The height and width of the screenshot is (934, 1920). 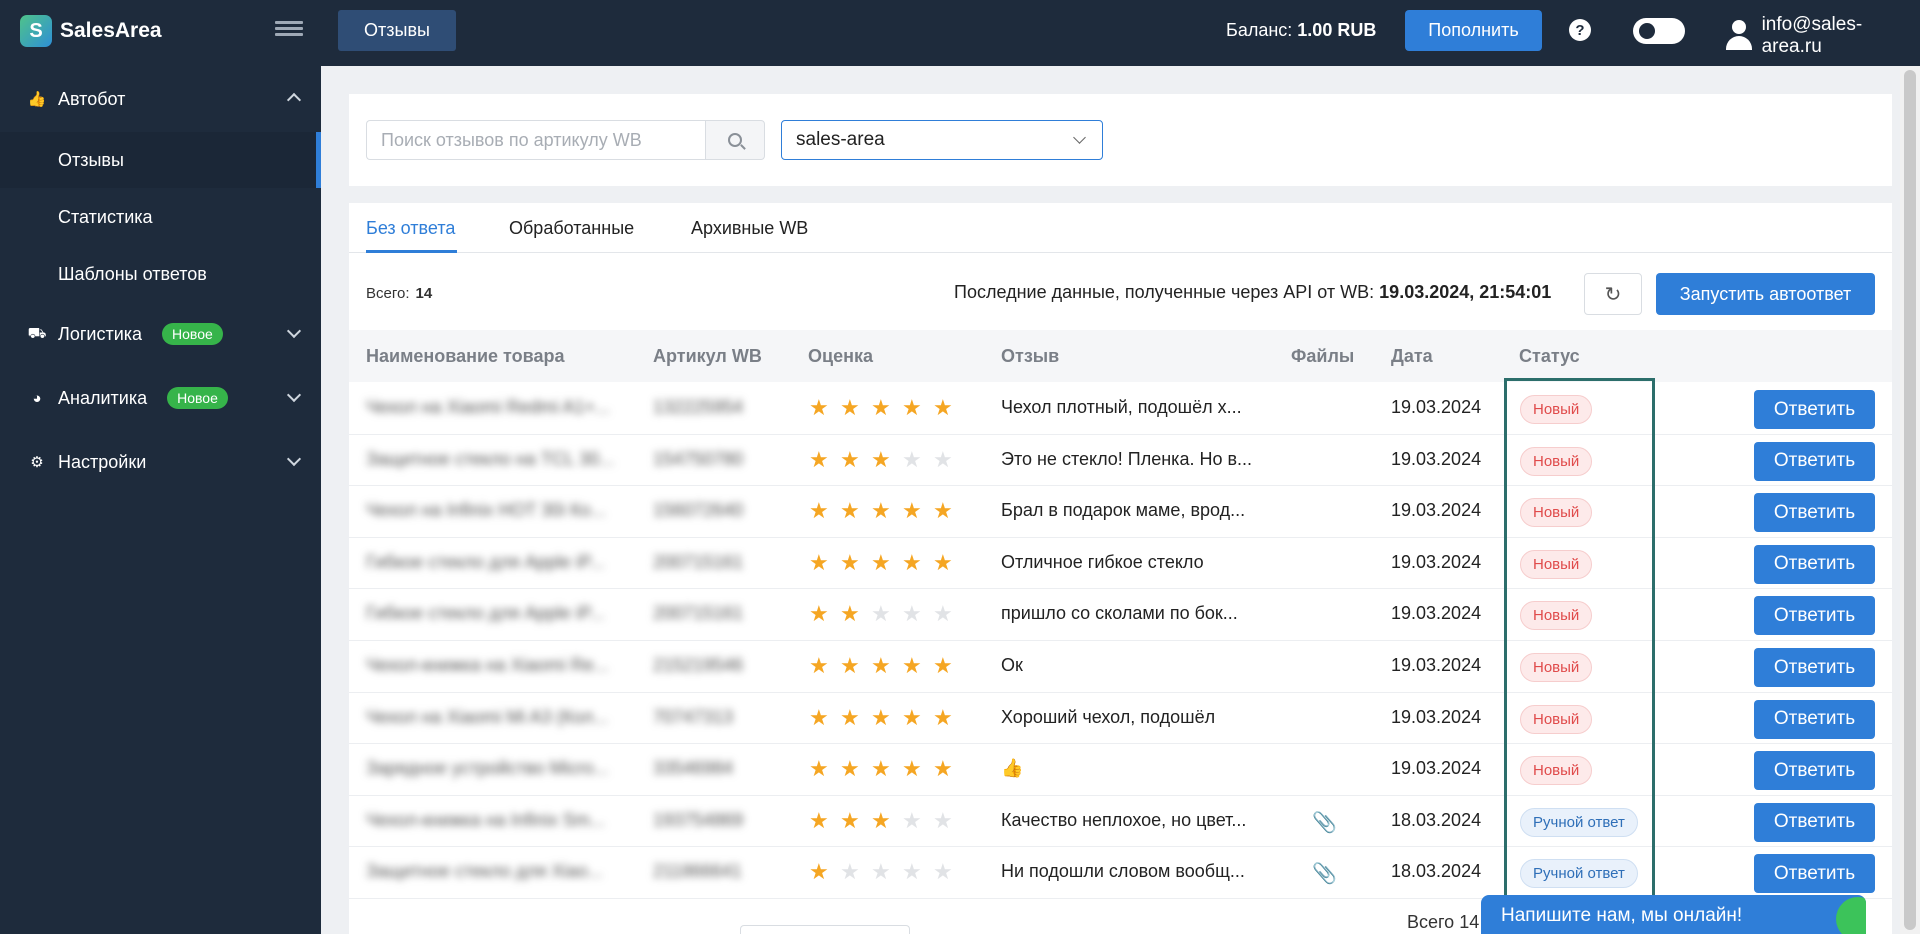 What do you see at coordinates (1443, 922) in the screenshot?
I see `footer-total: Всего 14` at bounding box center [1443, 922].